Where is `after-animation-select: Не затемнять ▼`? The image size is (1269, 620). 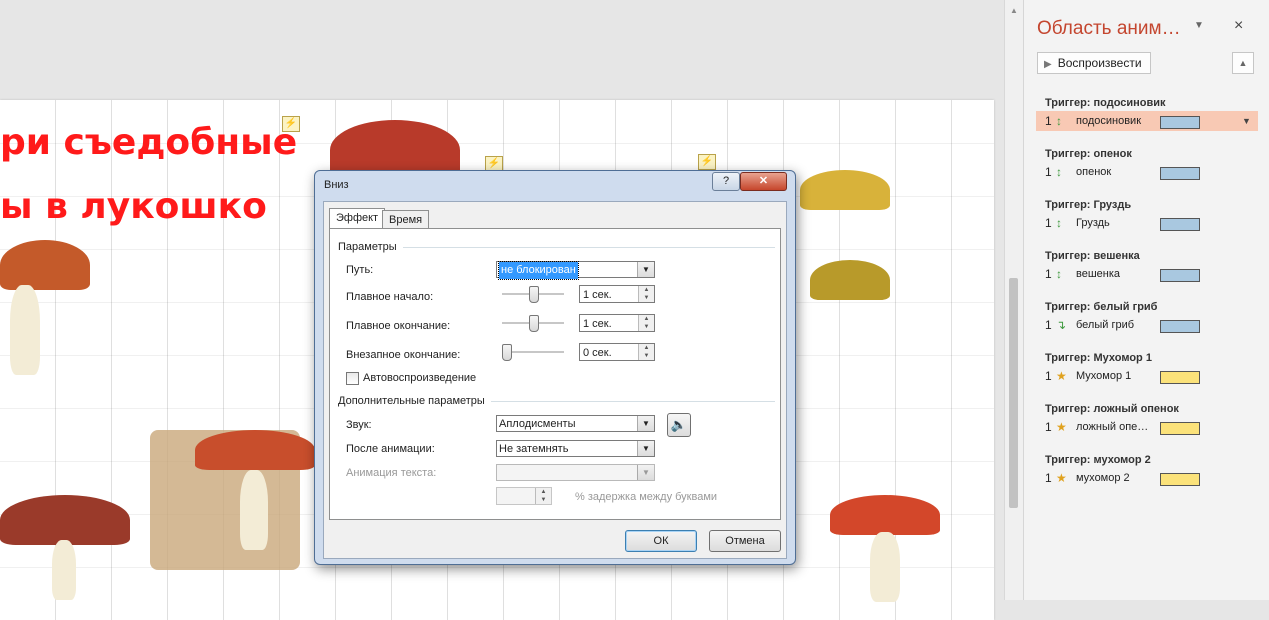
after-animation-select: Не затемнять ▼ is located at coordinates (575, 448).